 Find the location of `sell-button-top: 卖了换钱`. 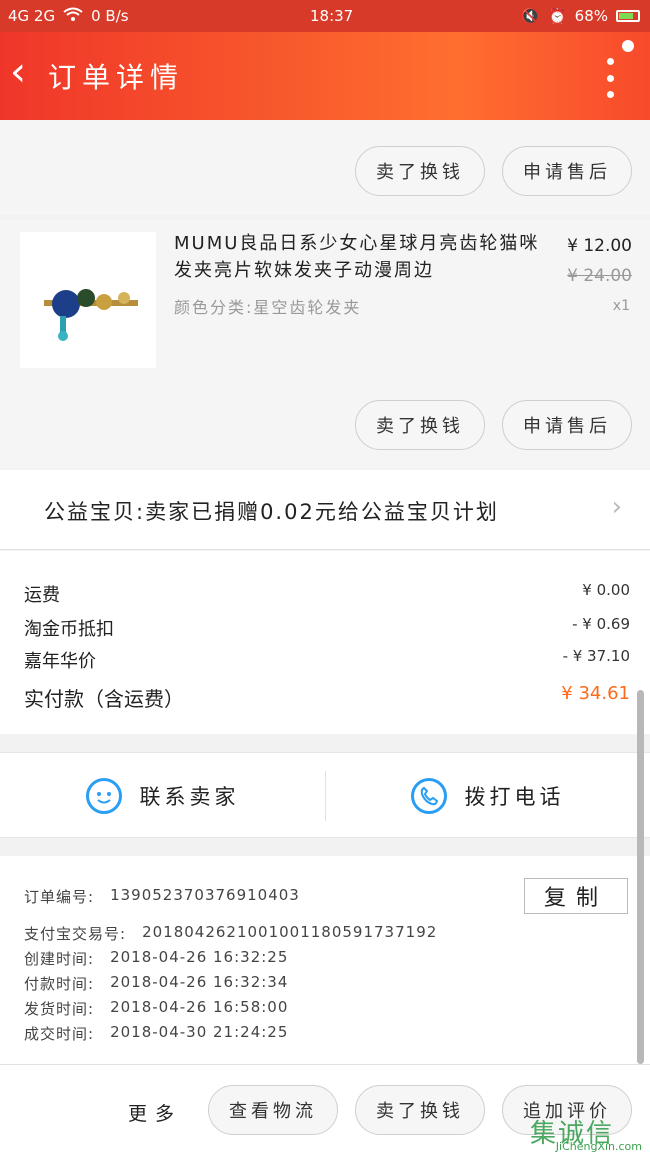

sell-button-top: 卖了换钱 is located at coordinates (420, 171).